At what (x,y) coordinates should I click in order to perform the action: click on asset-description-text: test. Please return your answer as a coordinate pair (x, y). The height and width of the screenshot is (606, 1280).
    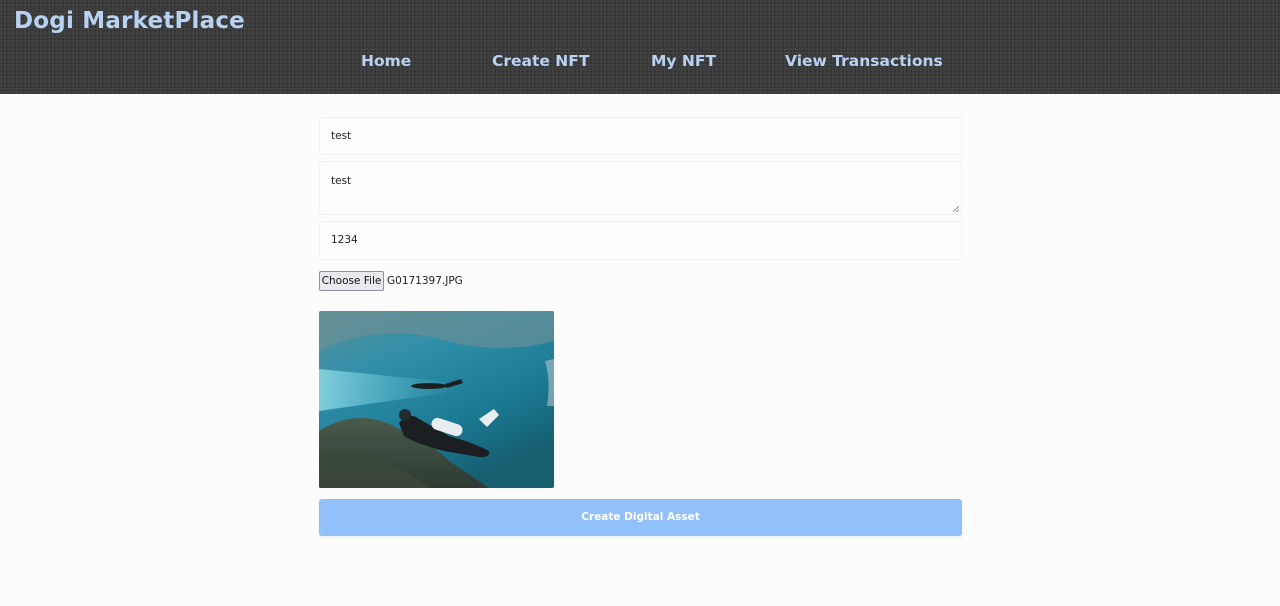
    Looking at the image, I should click on (341, 181).